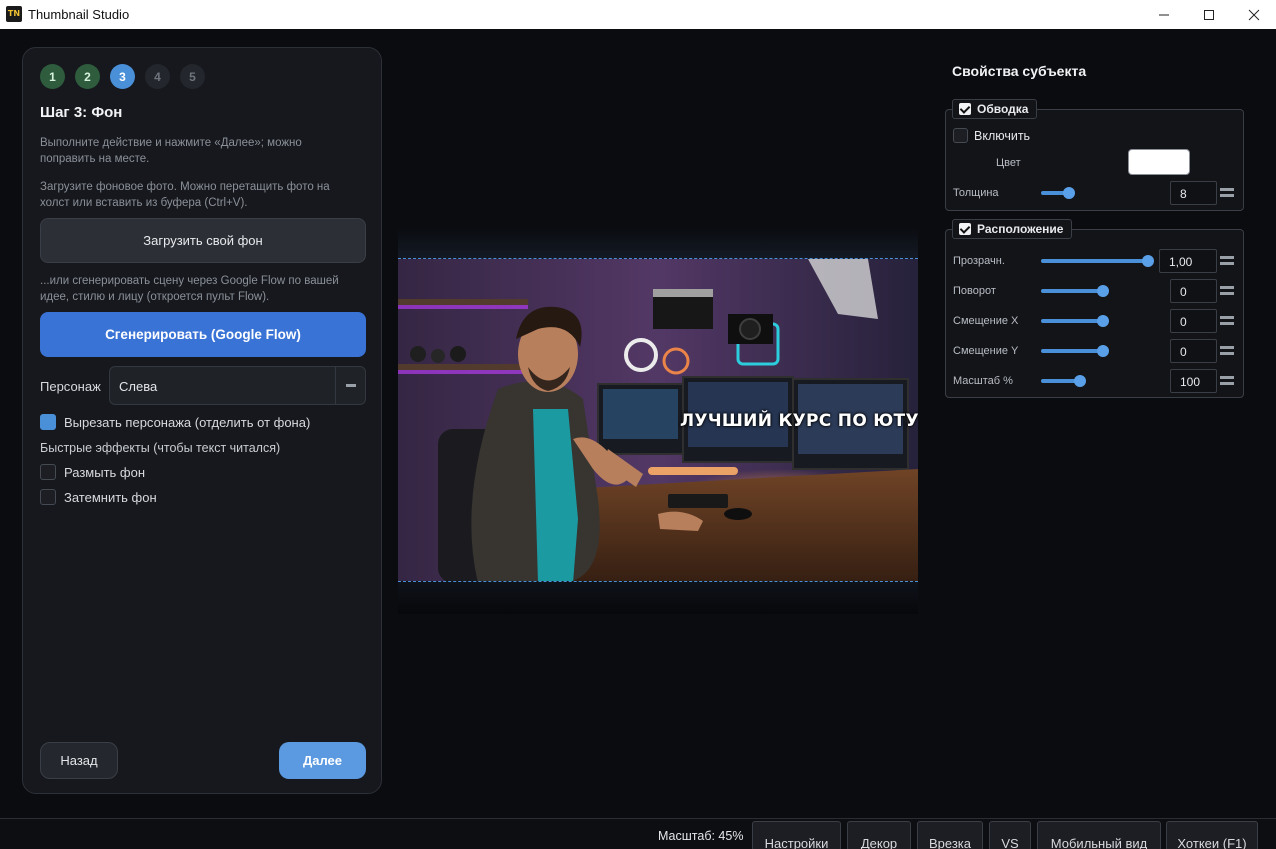  I want to click on scale-label: Масштаб %, so click(983, 381).